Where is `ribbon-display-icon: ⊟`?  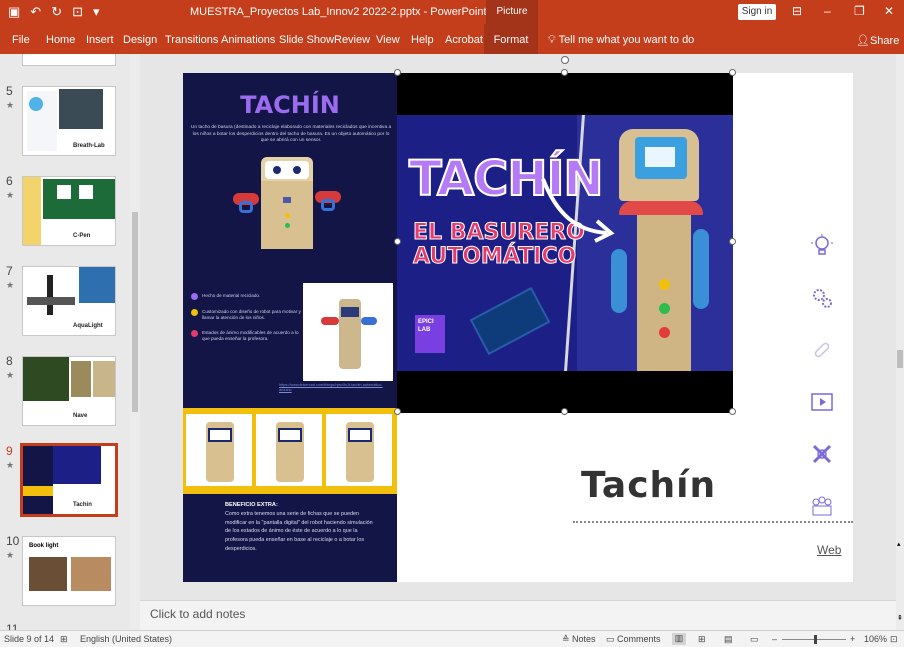
ribbon-display-icon: ⊟ is located at coordinates (797, 11).